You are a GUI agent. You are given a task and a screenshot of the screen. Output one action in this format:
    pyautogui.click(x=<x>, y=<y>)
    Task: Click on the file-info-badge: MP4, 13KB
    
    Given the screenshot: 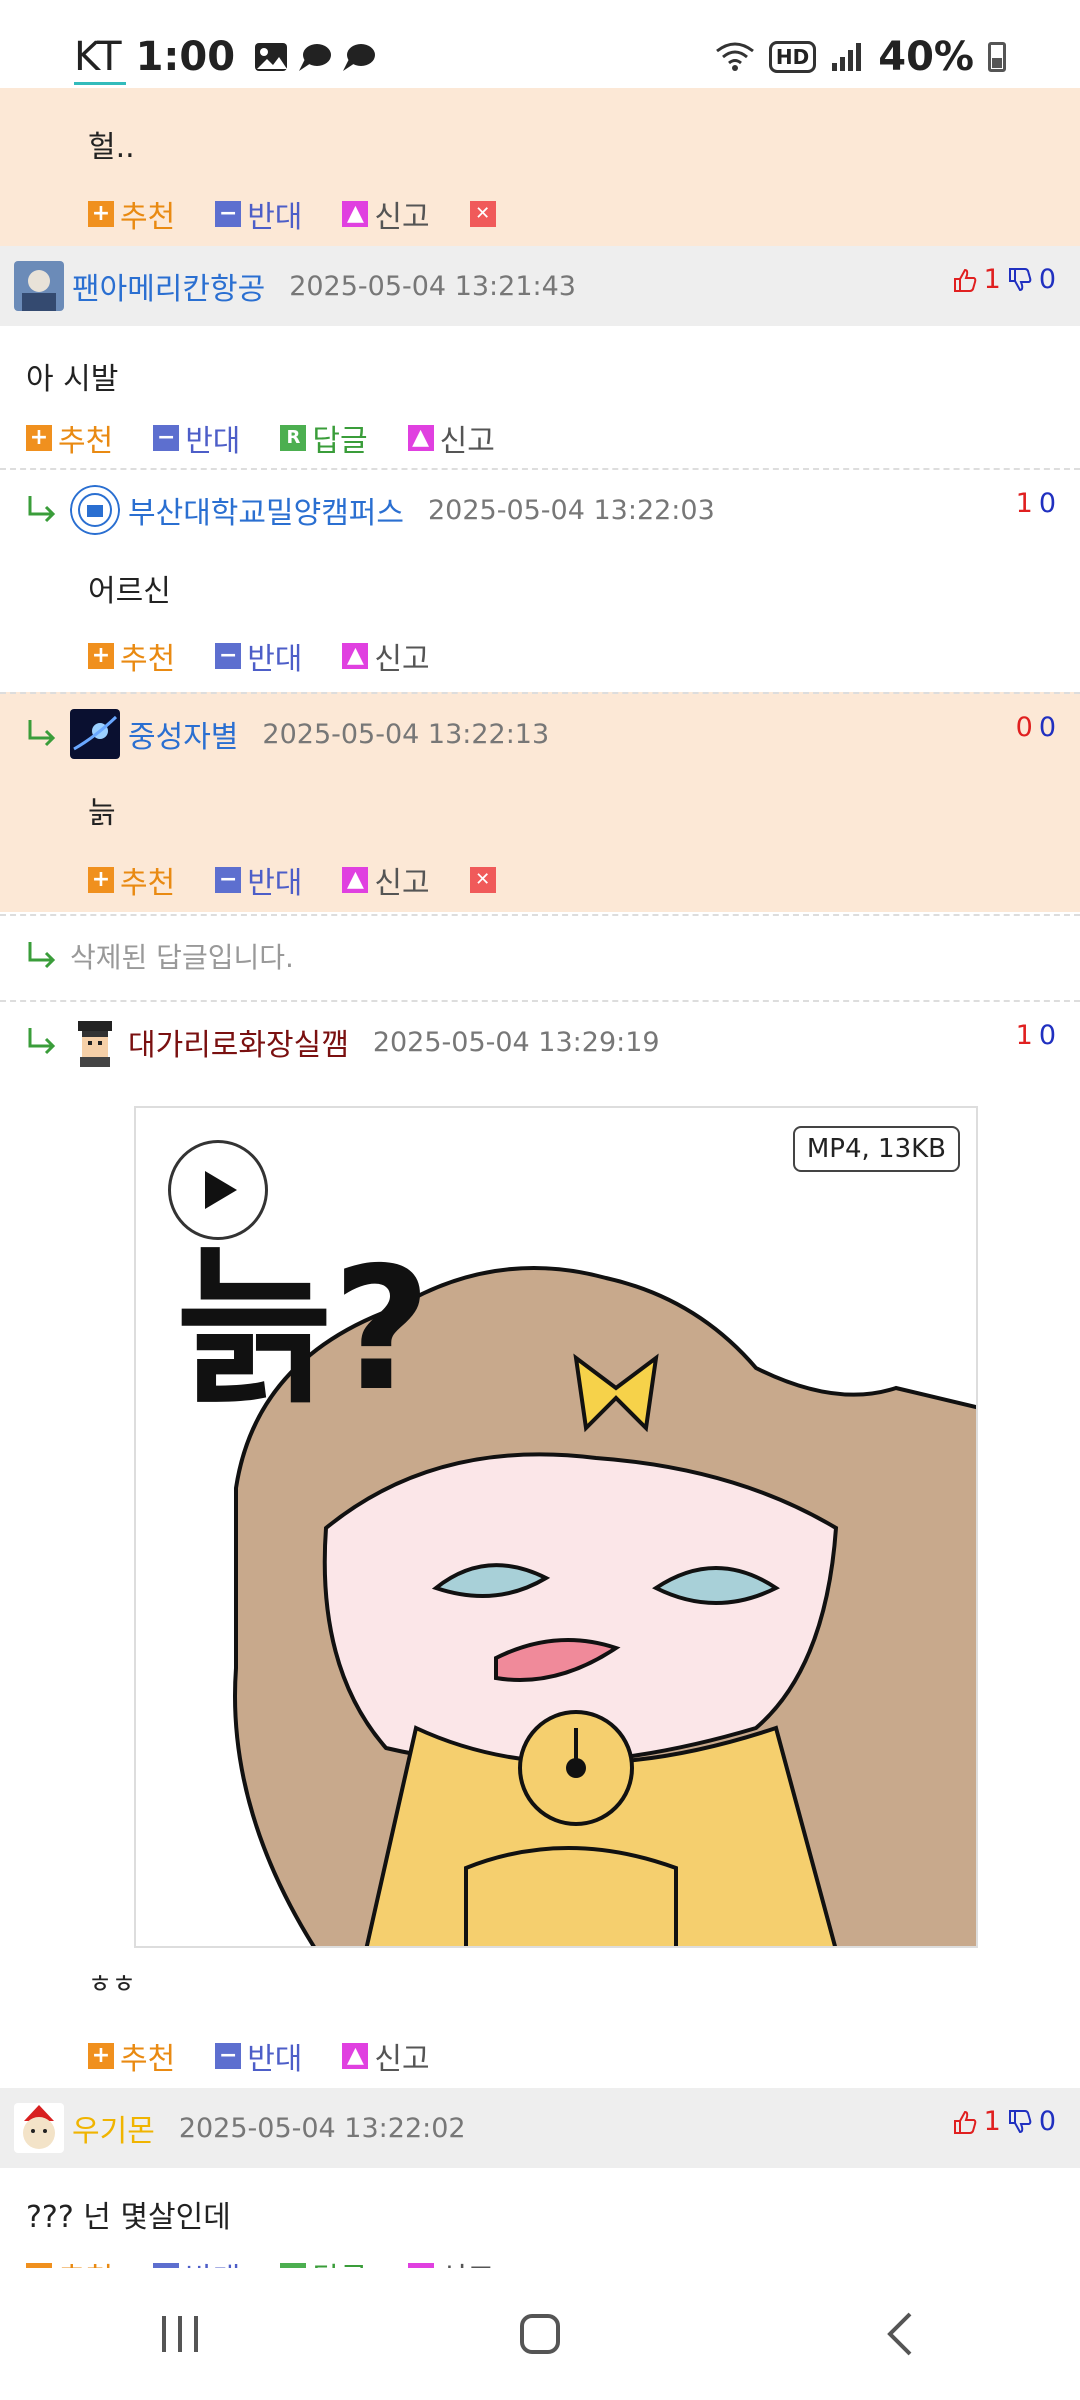 What is the action you would take?
    pyautogui.click(x=876, y=1149)
    